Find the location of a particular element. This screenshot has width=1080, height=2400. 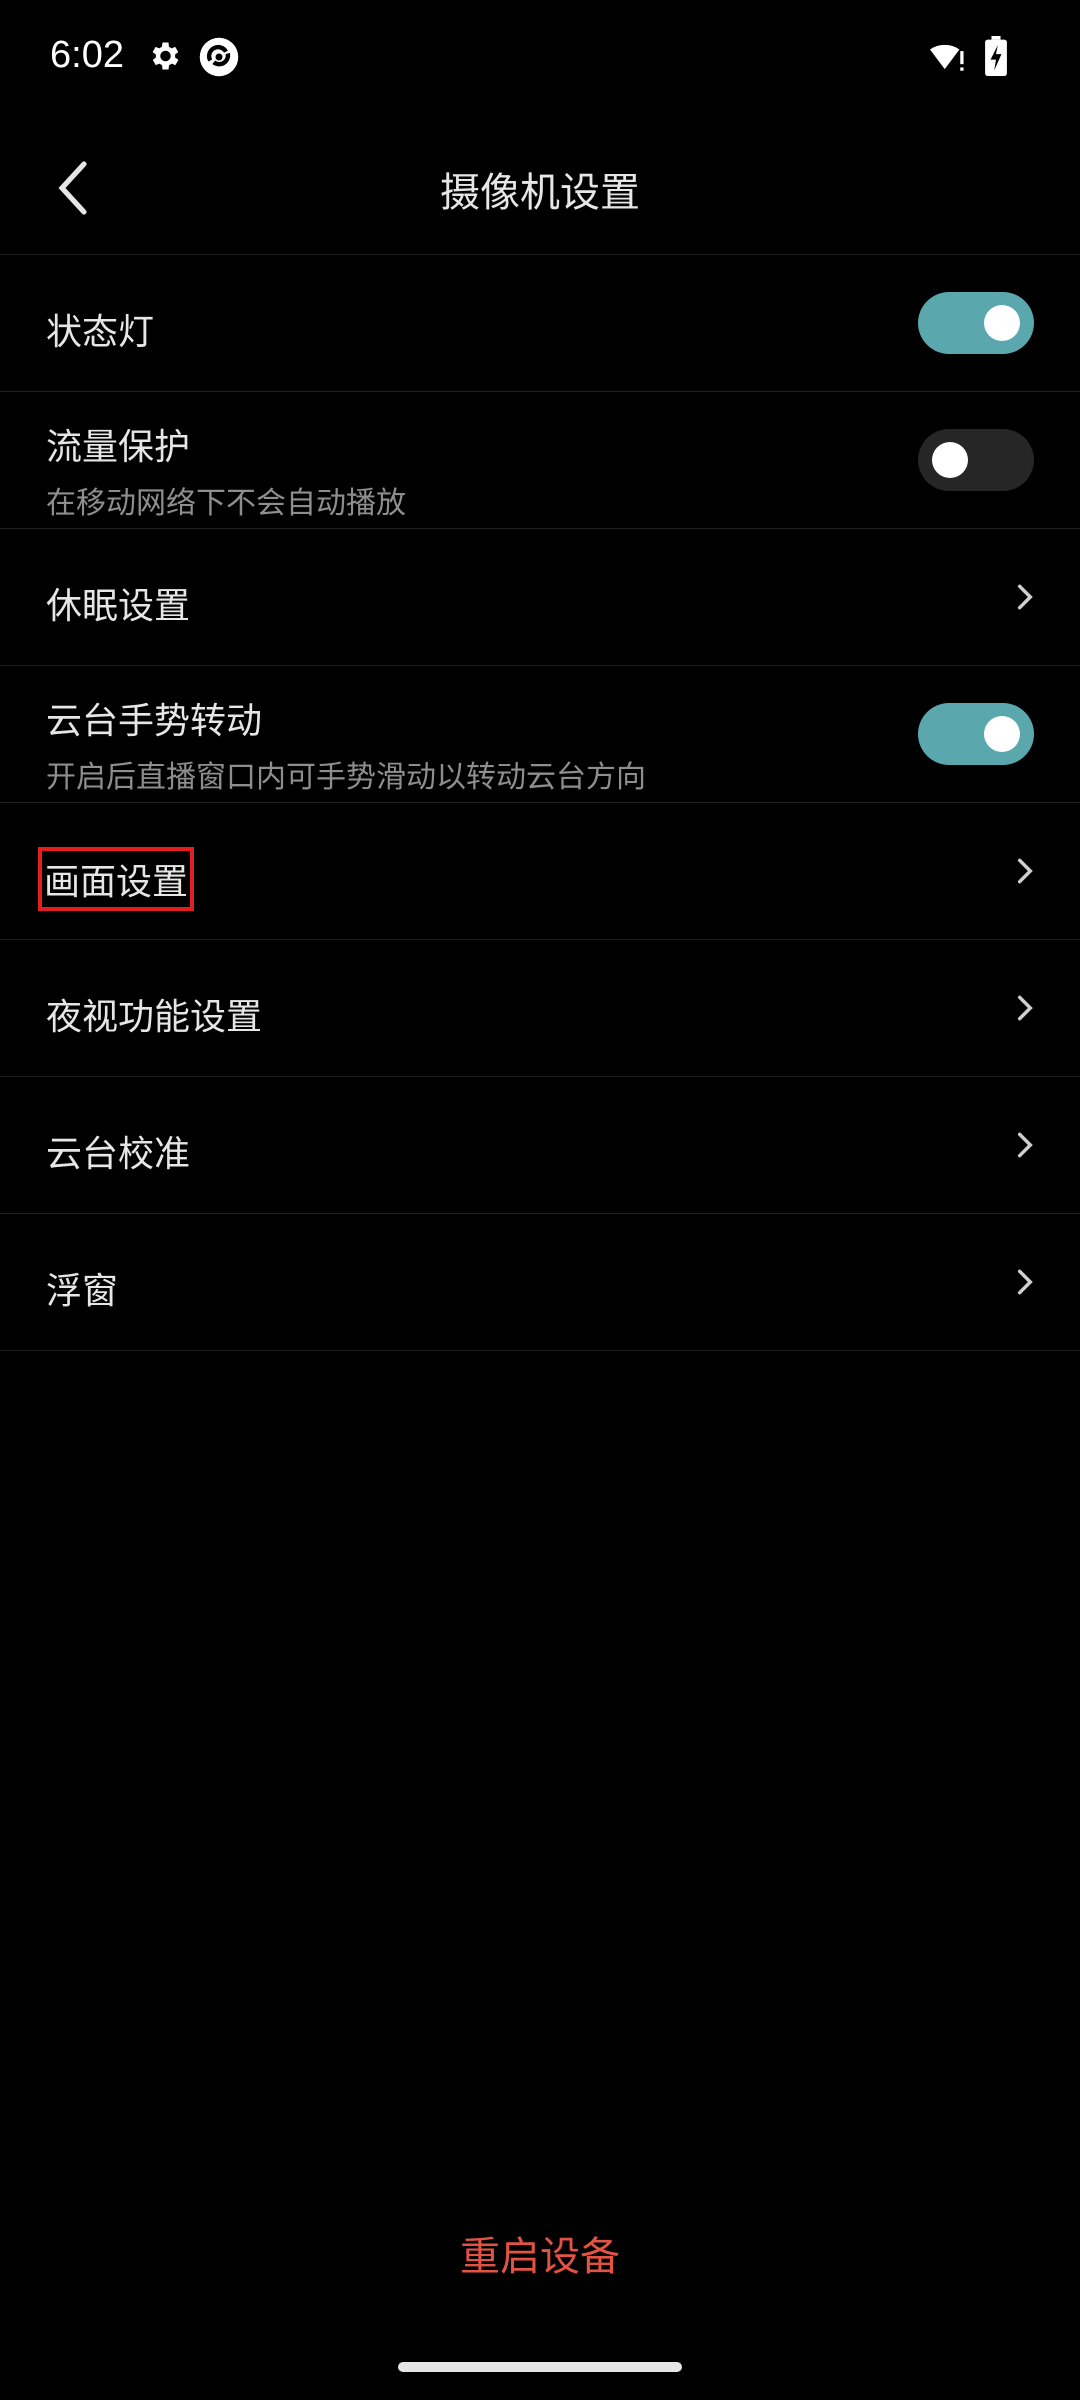

gear-icon is located at coordinates (164, 58).